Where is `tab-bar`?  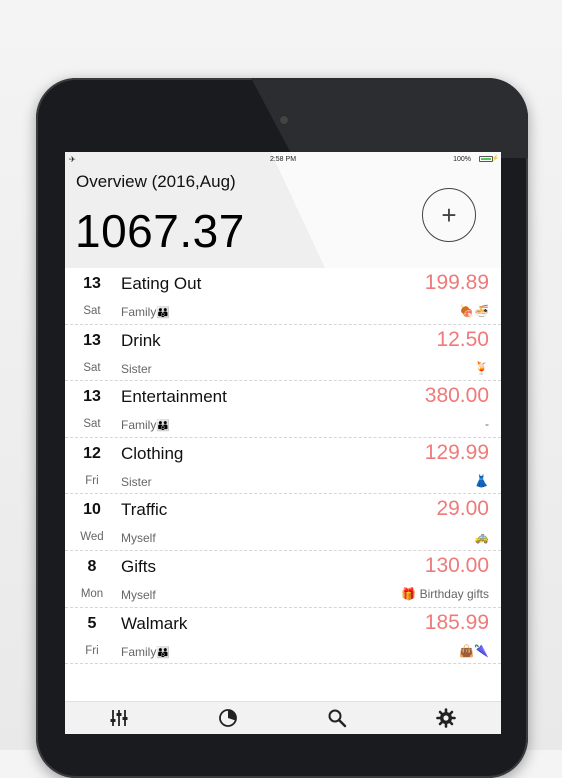
tab-bar is located at coordinates (283, 717).